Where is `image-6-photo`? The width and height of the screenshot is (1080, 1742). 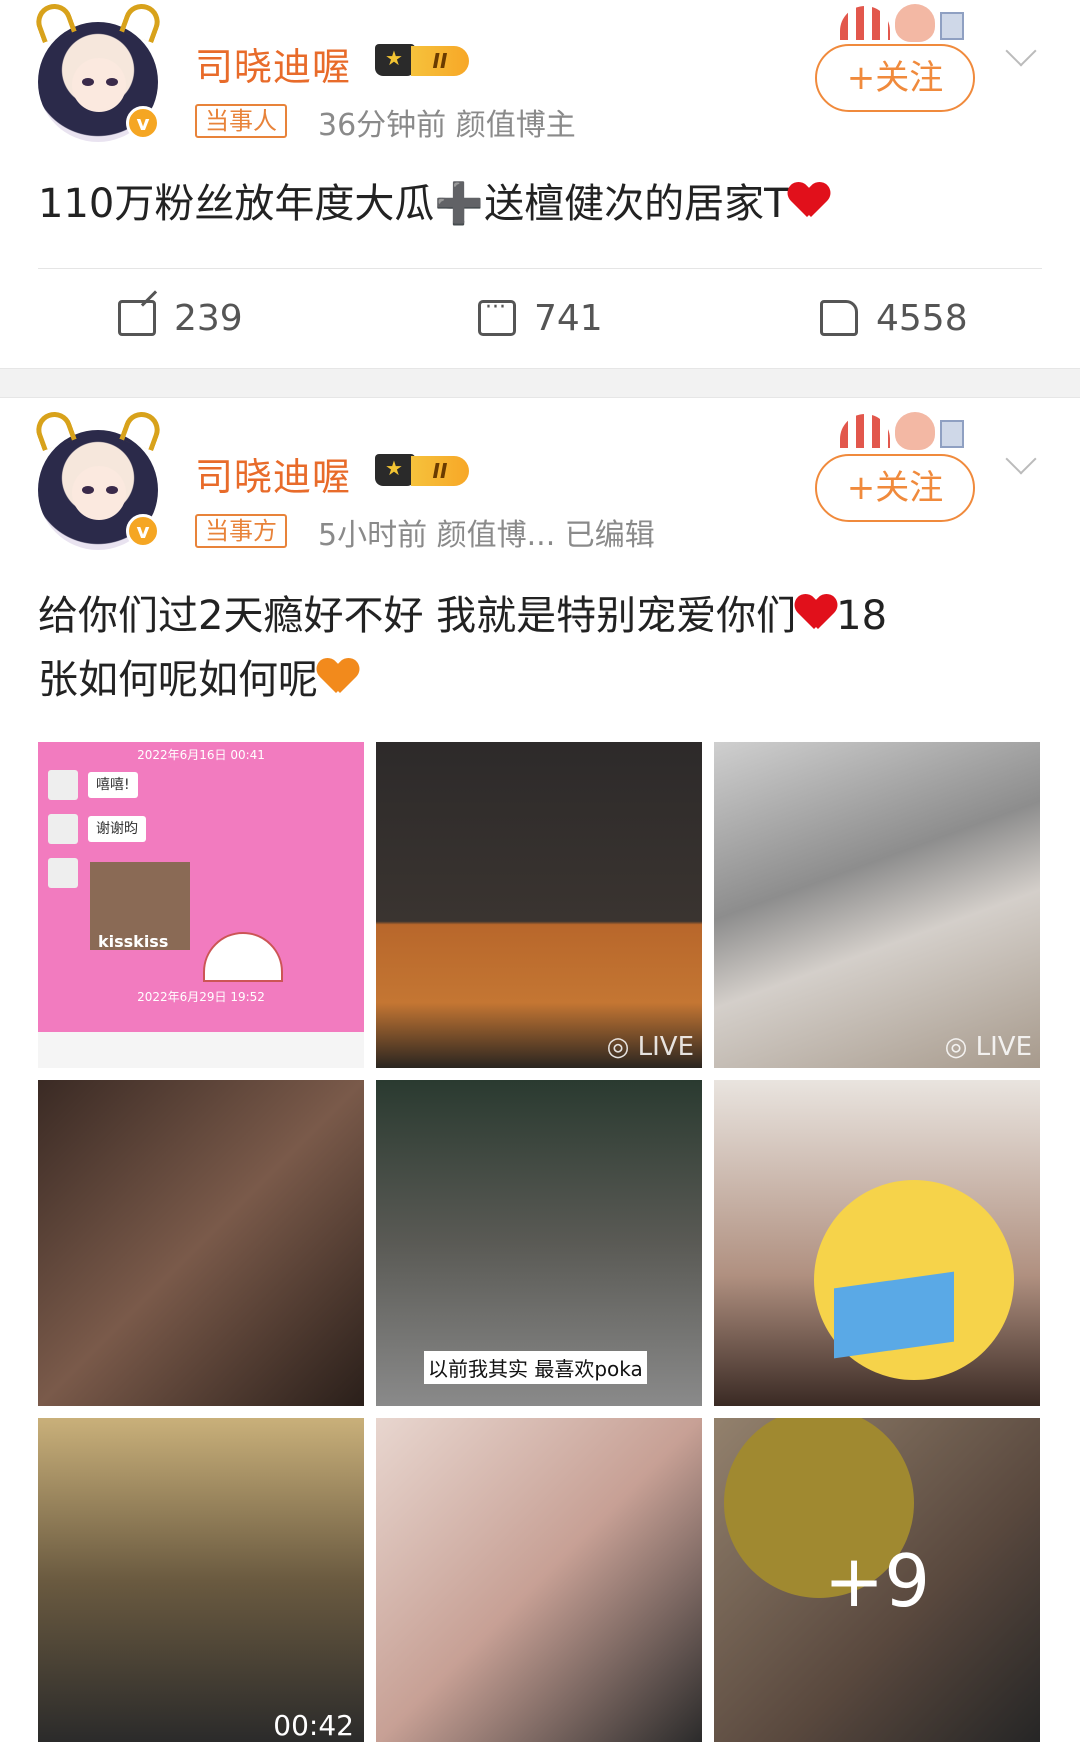
image-6-photo is located at coordinates (877, 1243).